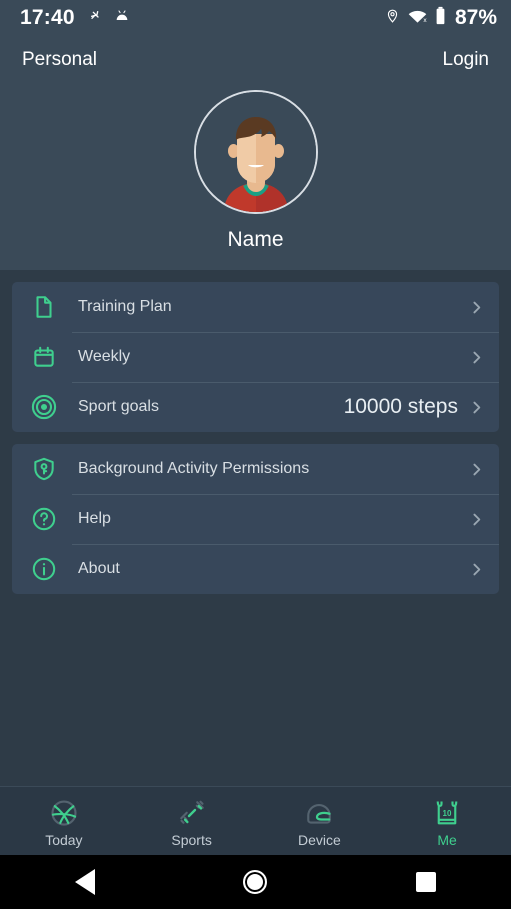 The height and width of the screenshot is (909, 511). I want to click on recents-square-icon, so click(425, 882).